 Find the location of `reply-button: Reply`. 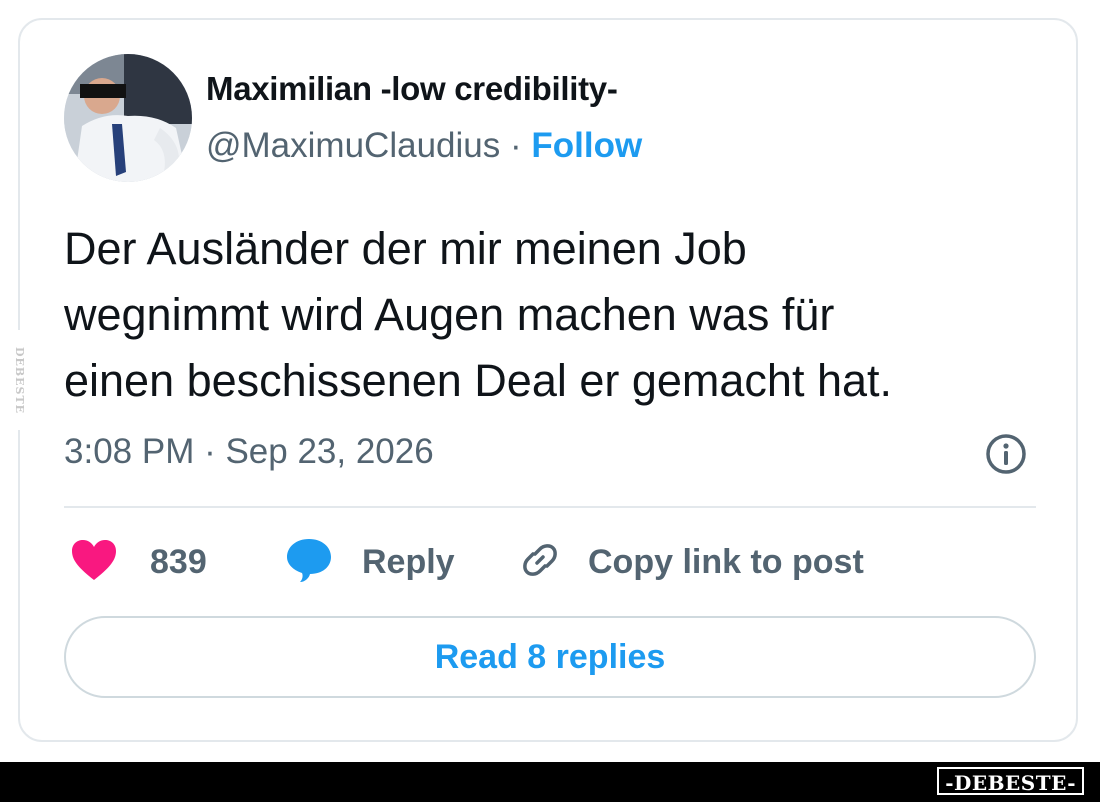

reply-button: Reply is located at coordinates (369, 562).